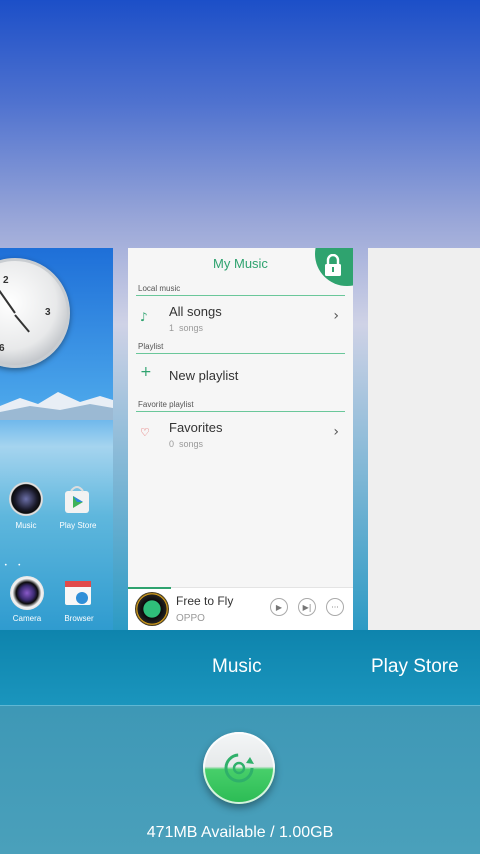 This screenshot has width=480, height=854. What do you see at coordinates (335, 607) in the screenshot?
I see `more-options-icon: ···` at bounding box center [335, 607].